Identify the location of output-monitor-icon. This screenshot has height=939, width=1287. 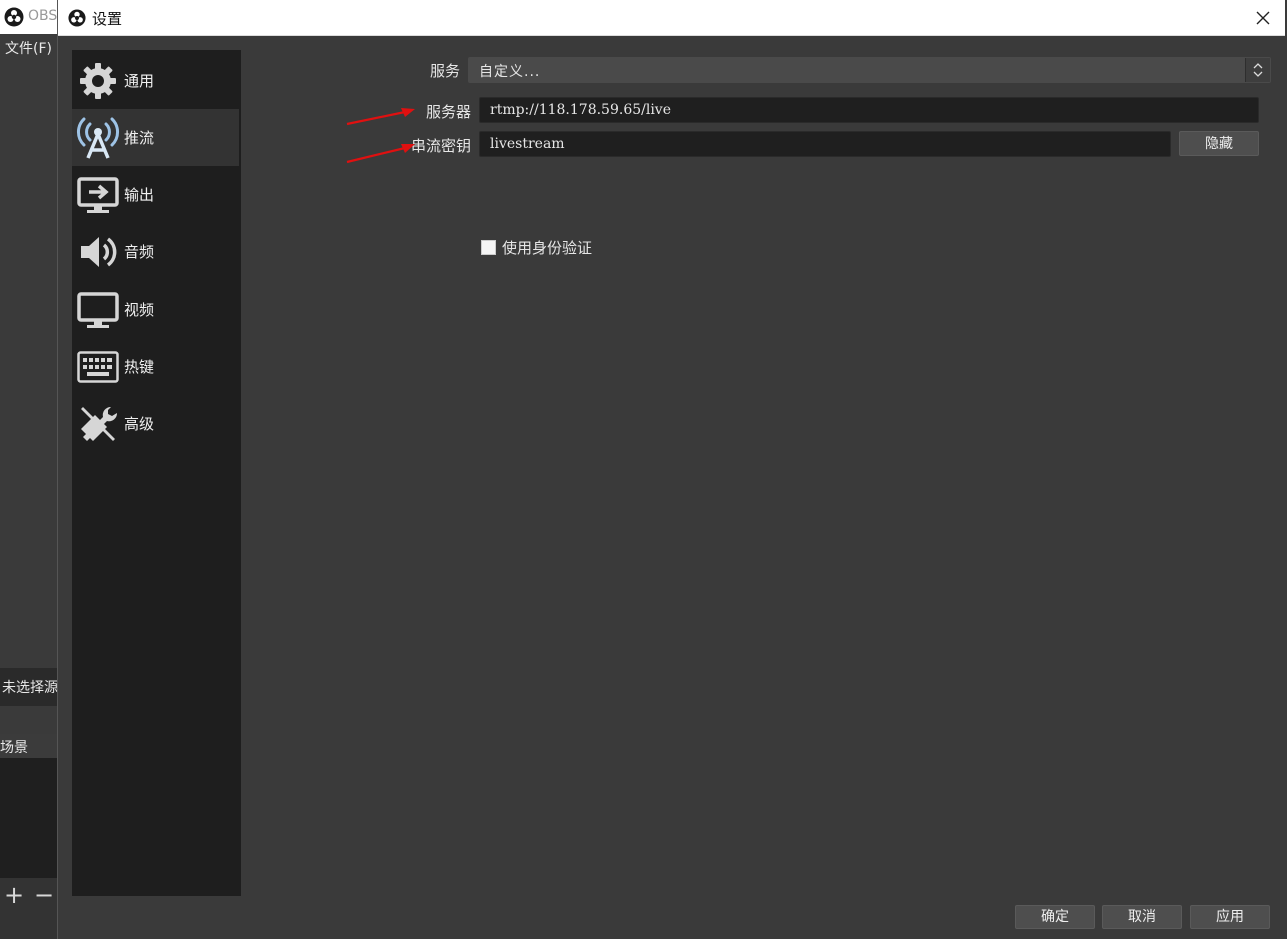
(98, 195).